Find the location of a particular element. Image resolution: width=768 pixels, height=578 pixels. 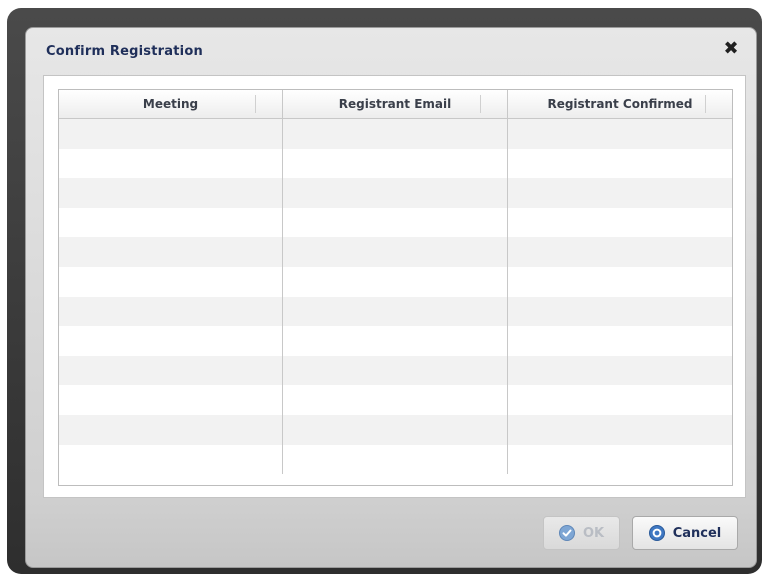

dialog-title: Confirm Registration is located at coordinates (124, 51).